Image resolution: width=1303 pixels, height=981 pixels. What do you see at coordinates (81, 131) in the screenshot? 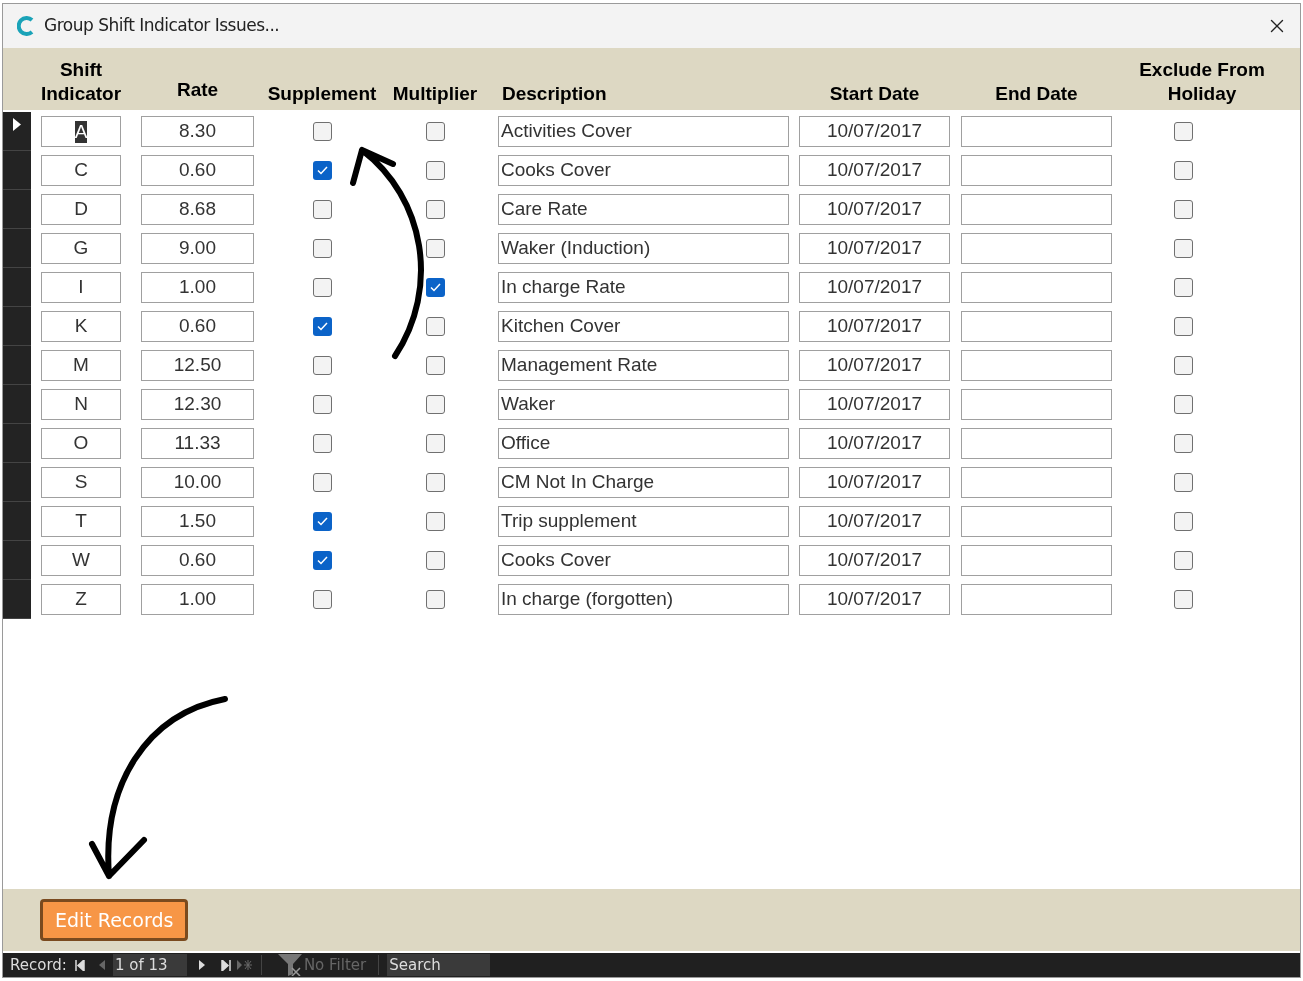
I see `shift-indicator-field: A` at bounding box center [81, 131].